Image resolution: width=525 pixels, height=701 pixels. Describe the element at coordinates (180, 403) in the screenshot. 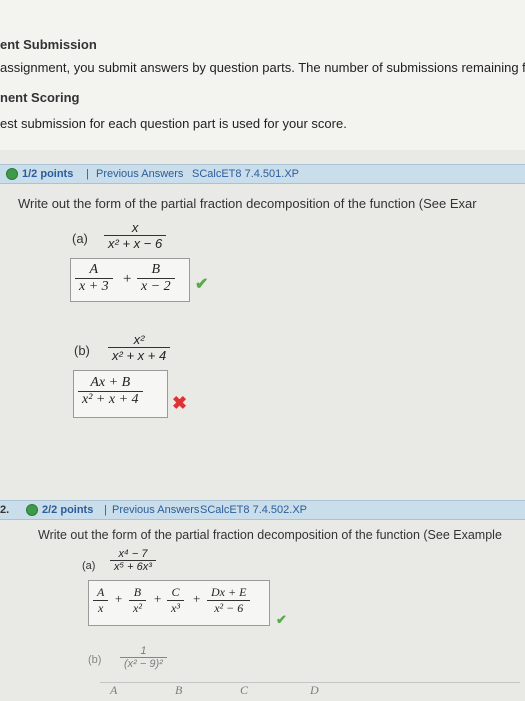

I see `incorrect-x-icon: ✖` at that location.